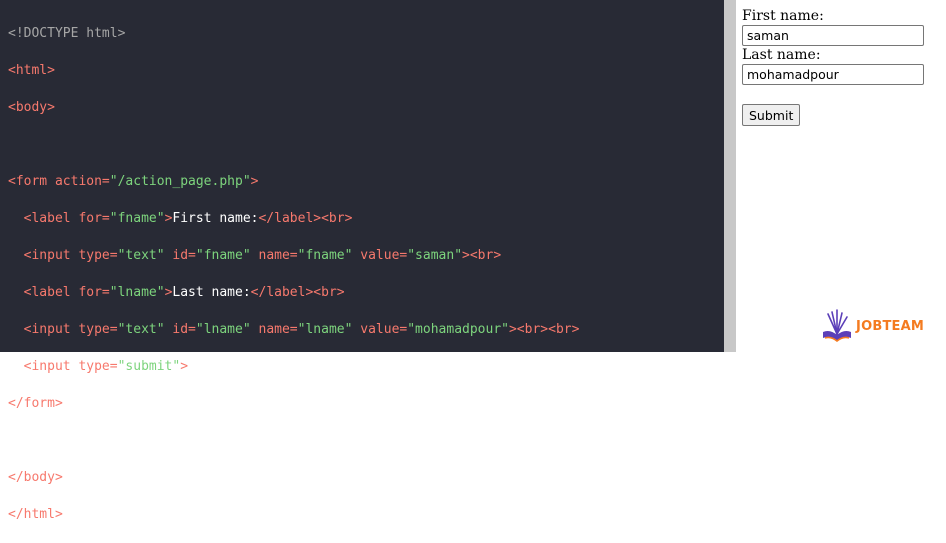 Image resolution: width=946 pixels, height=543 pixels. Describe the element at coordinates (458, 329) in the screenshot. I see `input-attr-value: "mohamadpour"` at that location.